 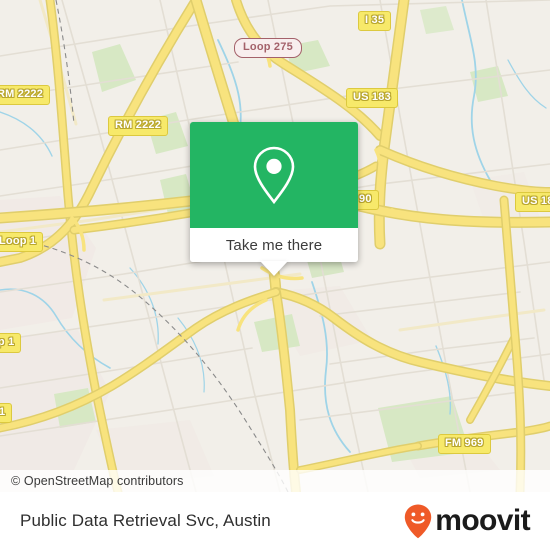 I want to click on popup-pointer, so click(x=274, y=268).